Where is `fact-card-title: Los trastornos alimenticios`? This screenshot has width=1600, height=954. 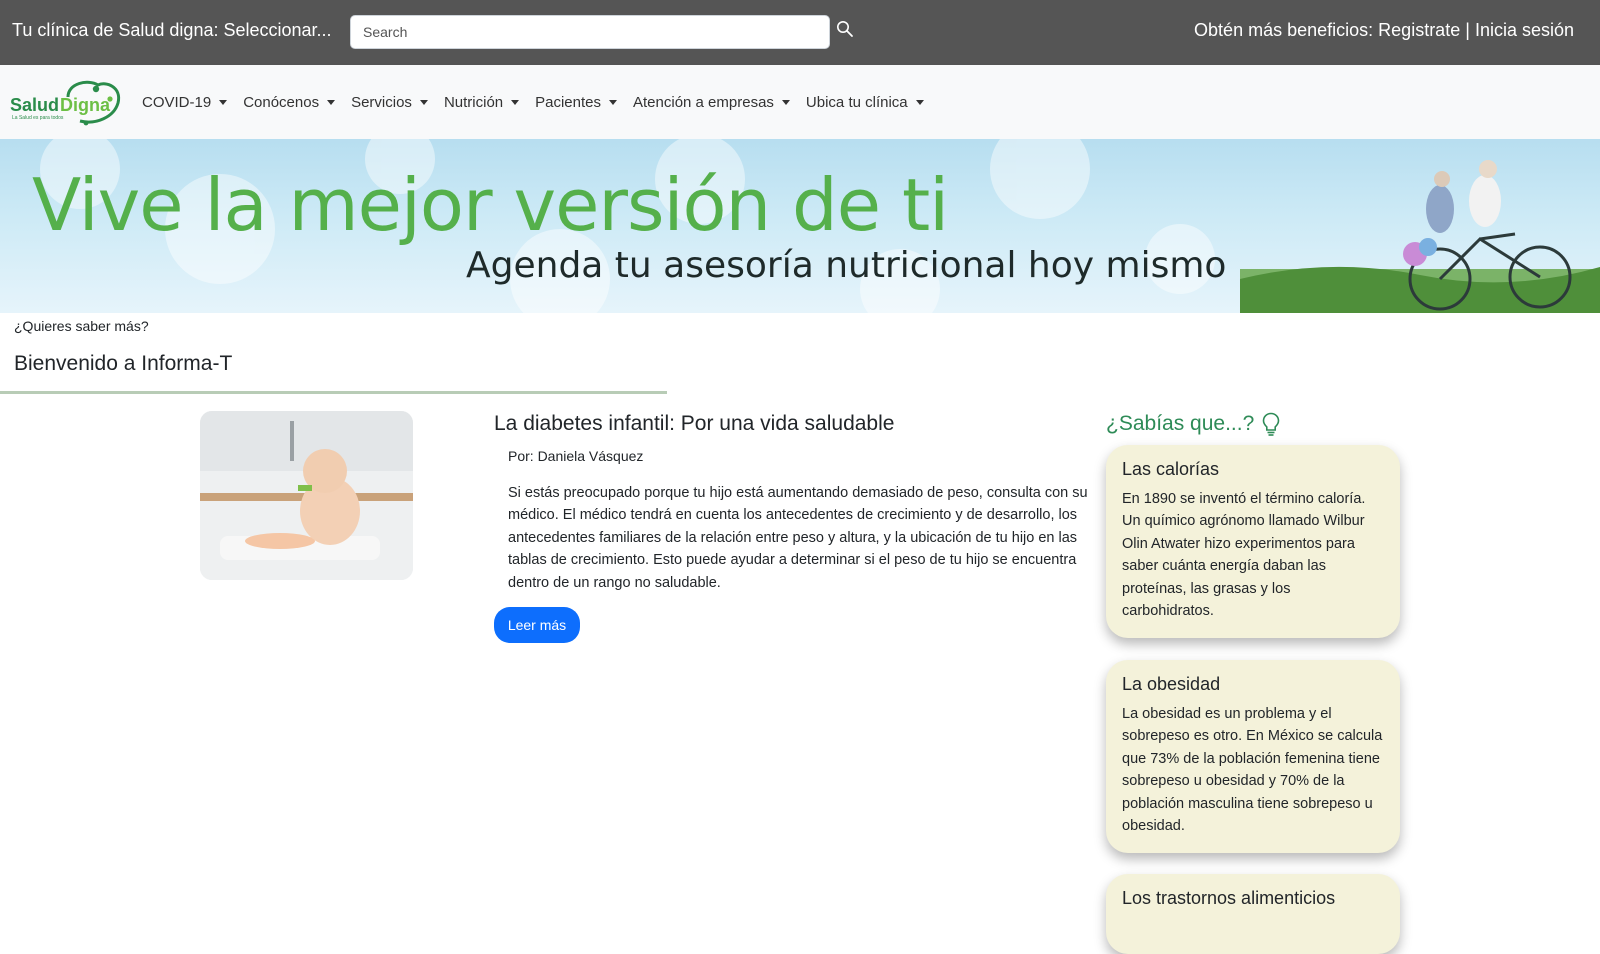
fact-card-title: Los trastornos alimenticios is located at coordinates (1229, 898).